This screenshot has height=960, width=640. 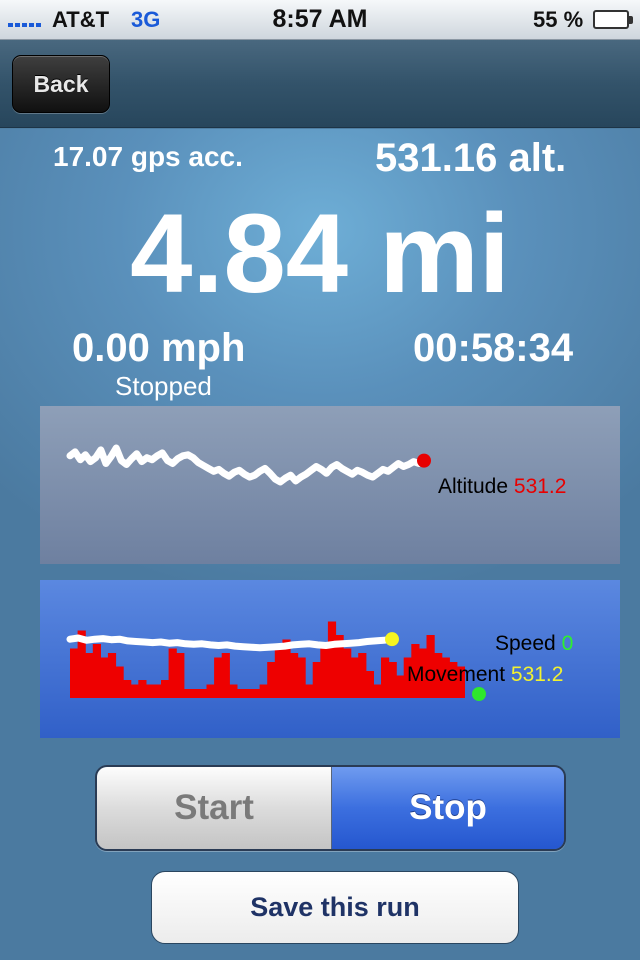 I want to click on movement-marker, so click(x=392, y=639).